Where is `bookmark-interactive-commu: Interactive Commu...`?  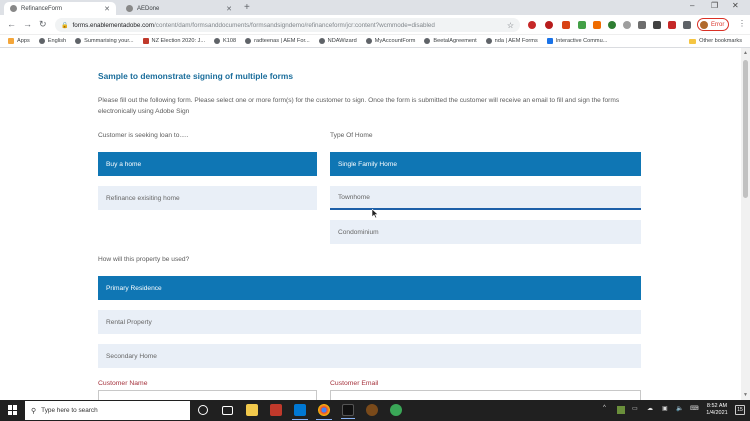
bookmark-interactive-commu: Interactive Commu... is located at coordinates (576, 41).